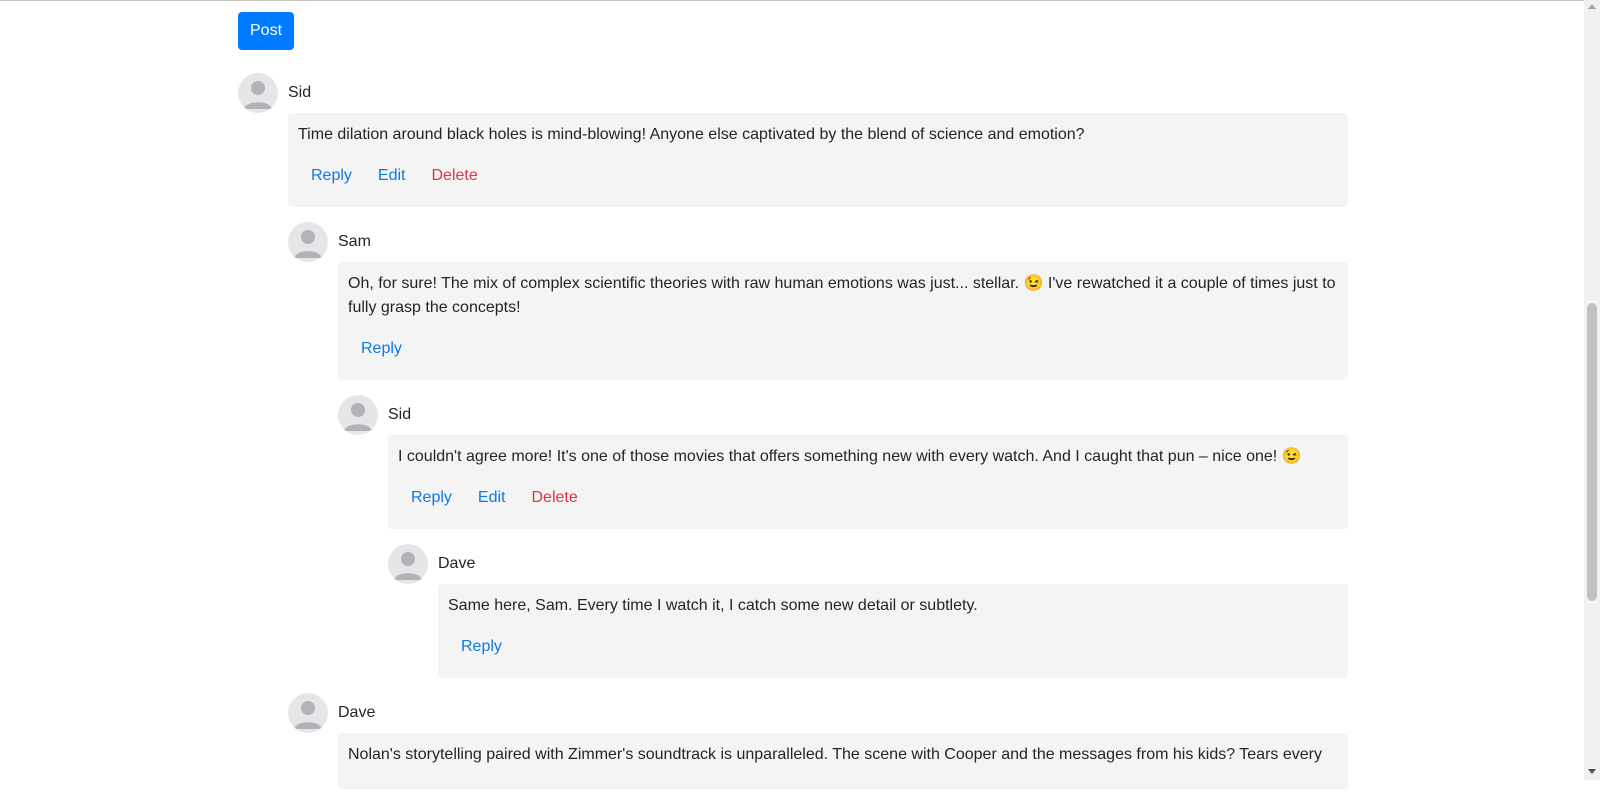 The height and width of the screenshot is (804, 1600). Describe the element at coordinates (1592, 6) in the screenshot. I see `scroll-up-arrow-icon` at that location.